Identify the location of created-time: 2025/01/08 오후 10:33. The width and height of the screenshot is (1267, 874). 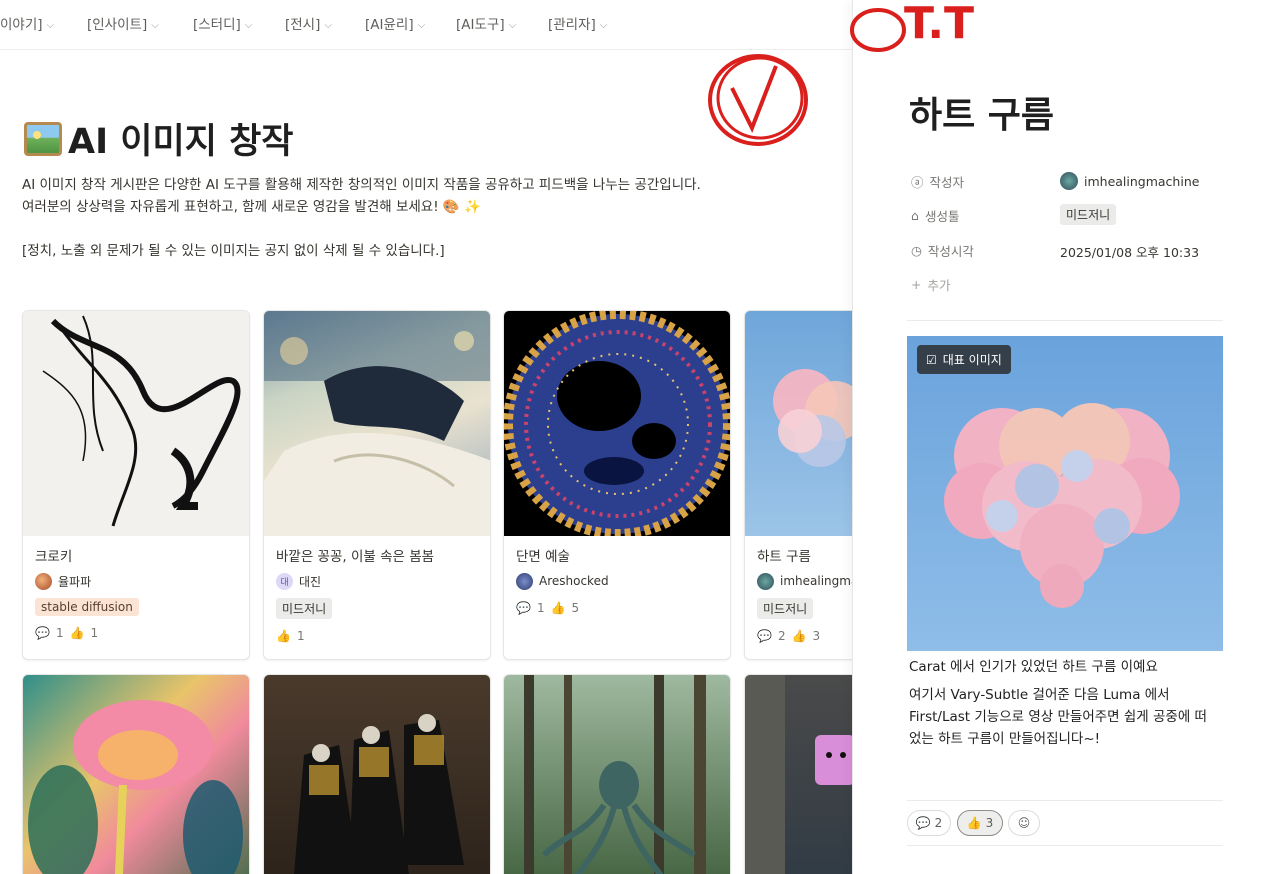
(1130, 252).